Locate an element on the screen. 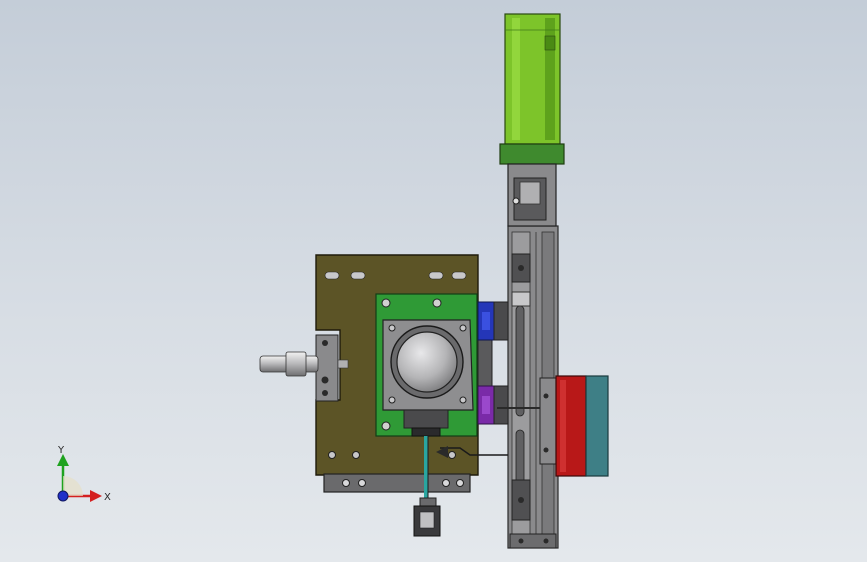 The height and width of the screenshot is (562, 867). horizontal-shaft is located at coordinates (304, 368).